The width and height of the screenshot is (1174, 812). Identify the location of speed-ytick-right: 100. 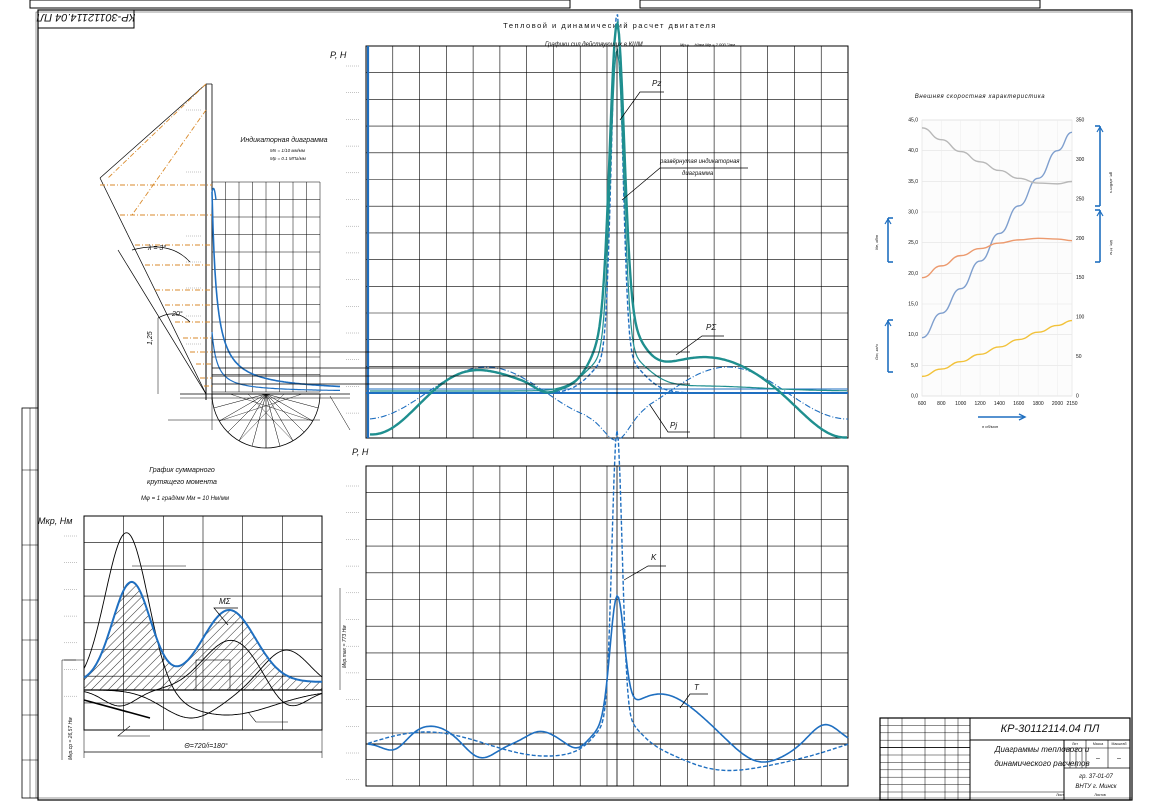
(1080, 318).